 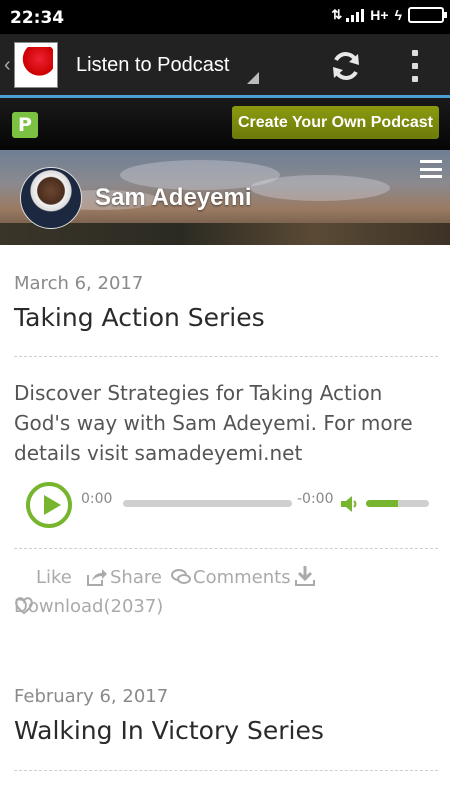 I want to click on play-icon, so click(x=49, y=505).